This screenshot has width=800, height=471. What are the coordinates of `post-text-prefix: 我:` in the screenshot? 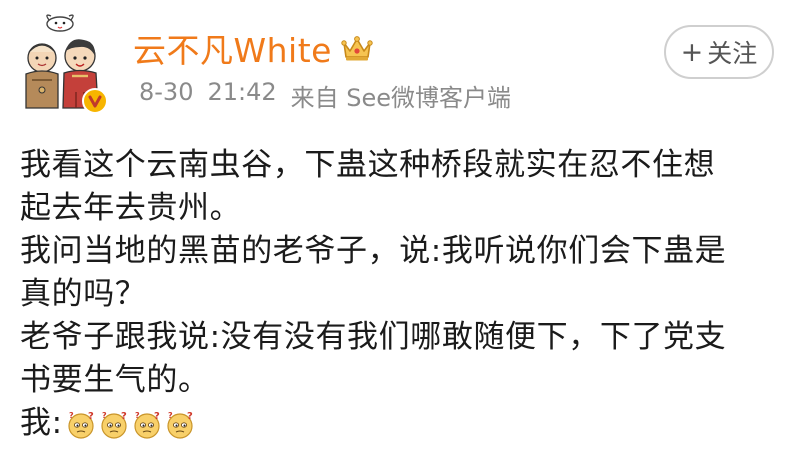 It's located at (41, 423).